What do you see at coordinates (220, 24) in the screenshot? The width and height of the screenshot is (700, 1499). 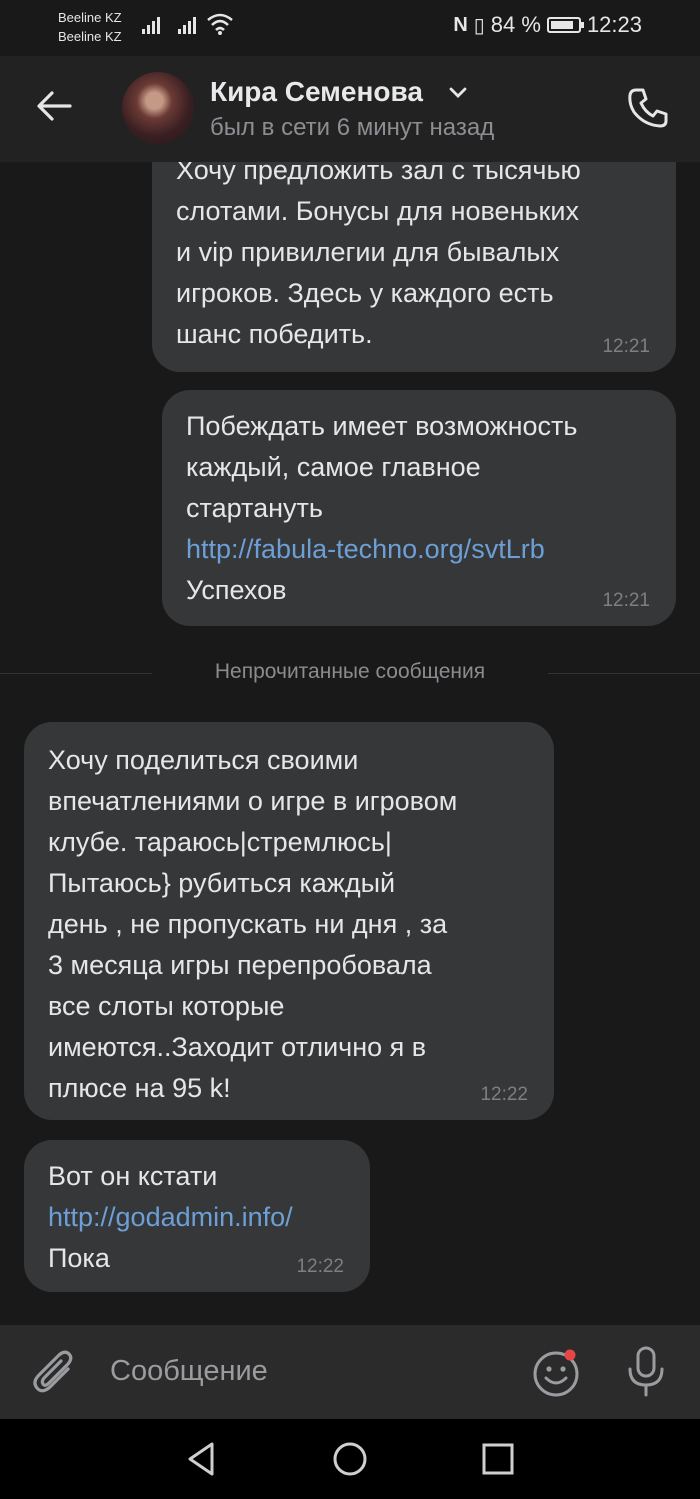 I see `wifi-icon` at bounding box center [220, 24].